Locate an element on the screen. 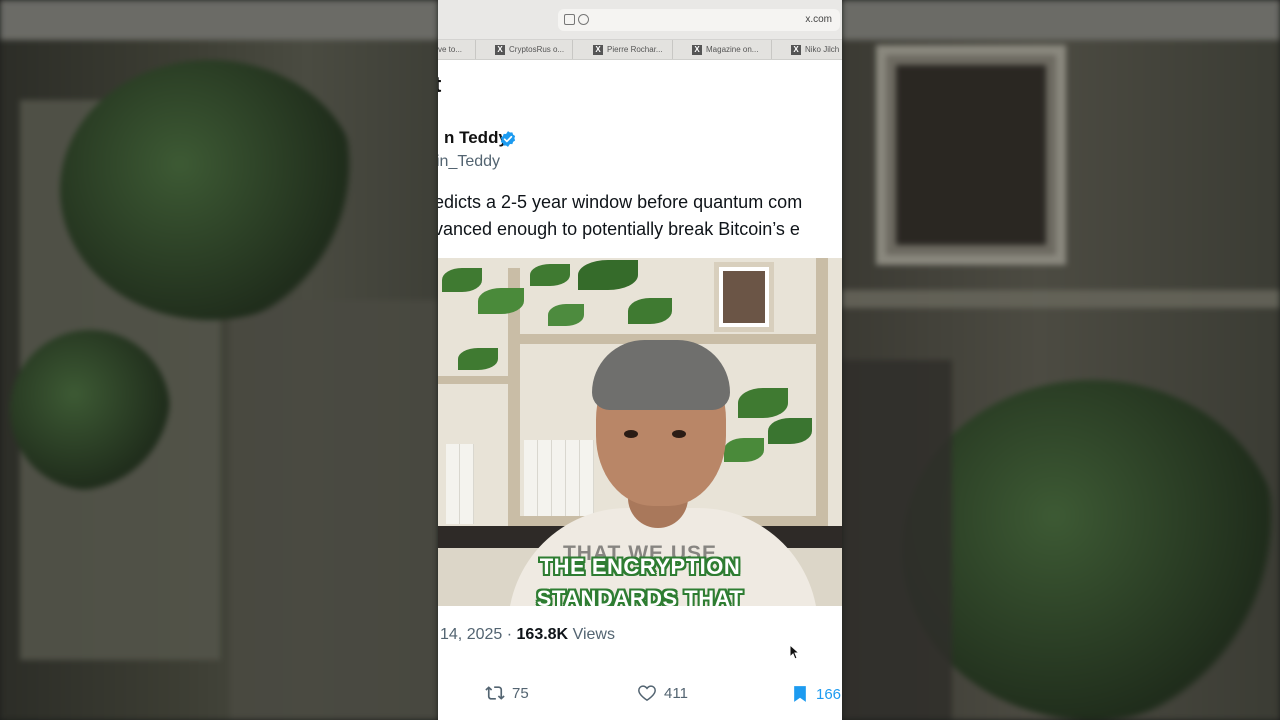 This screenshot has width=1280, height=720. video-caption-line: THE ENCRYPTION is located at coordinates (640, 566).